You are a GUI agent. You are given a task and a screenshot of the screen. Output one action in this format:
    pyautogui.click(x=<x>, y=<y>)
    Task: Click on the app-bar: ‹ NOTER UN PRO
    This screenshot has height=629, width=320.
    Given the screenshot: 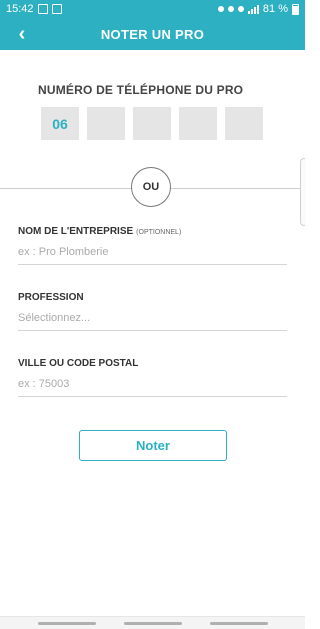 What is the action you would take?
    pyautogui.click(x=152, y=34)
    